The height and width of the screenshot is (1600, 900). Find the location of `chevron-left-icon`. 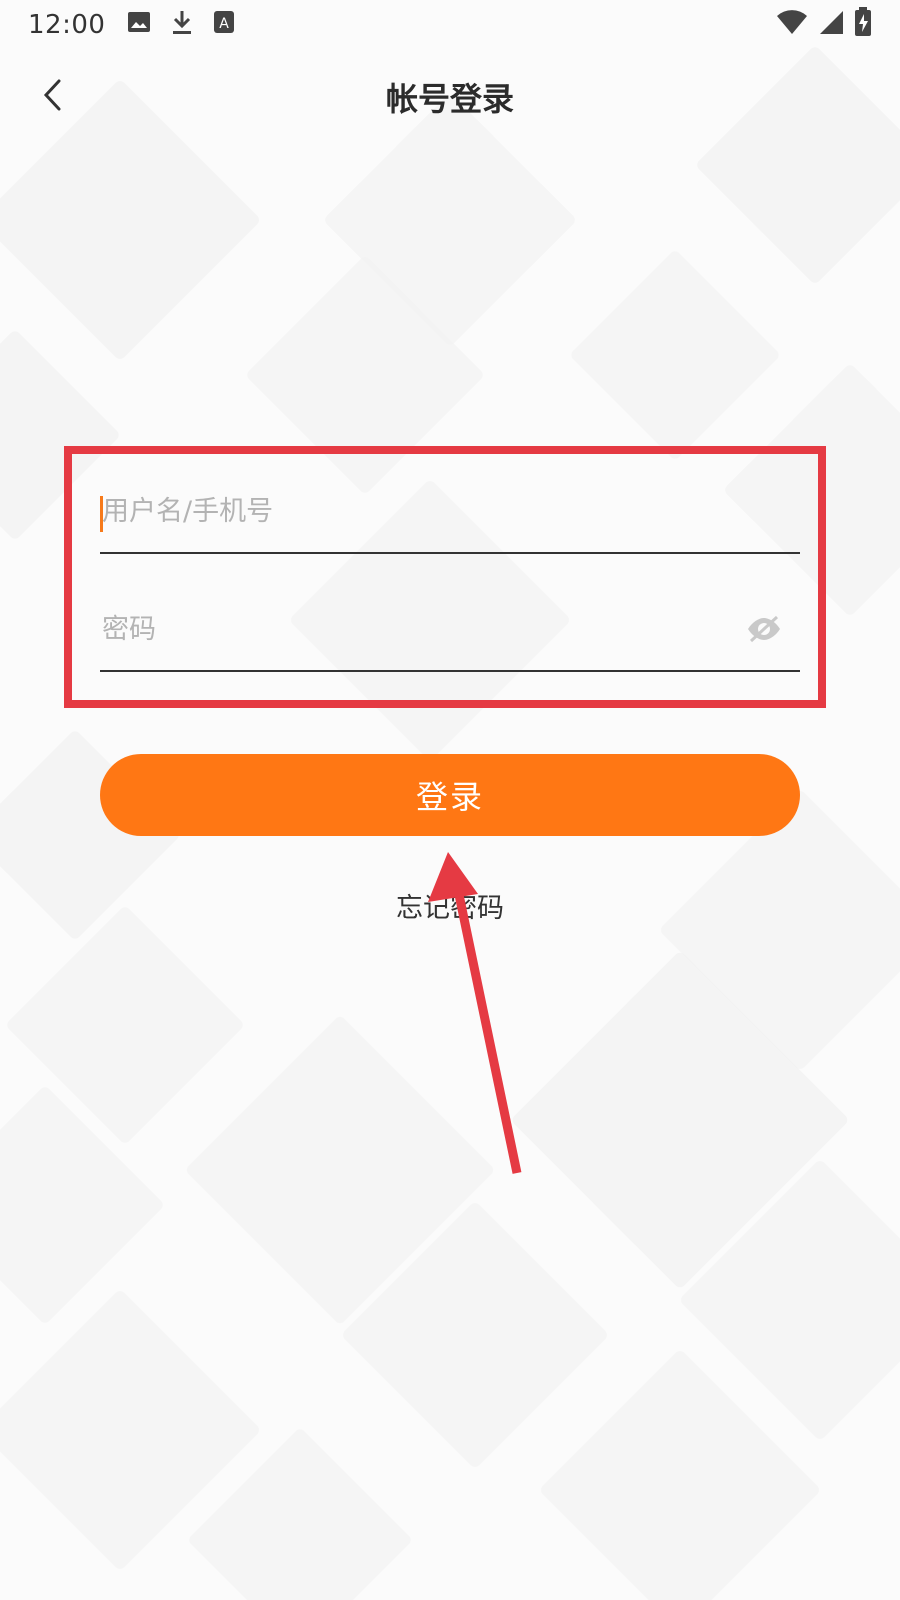

chevron-left-icon is located at coordinates (53, 97).